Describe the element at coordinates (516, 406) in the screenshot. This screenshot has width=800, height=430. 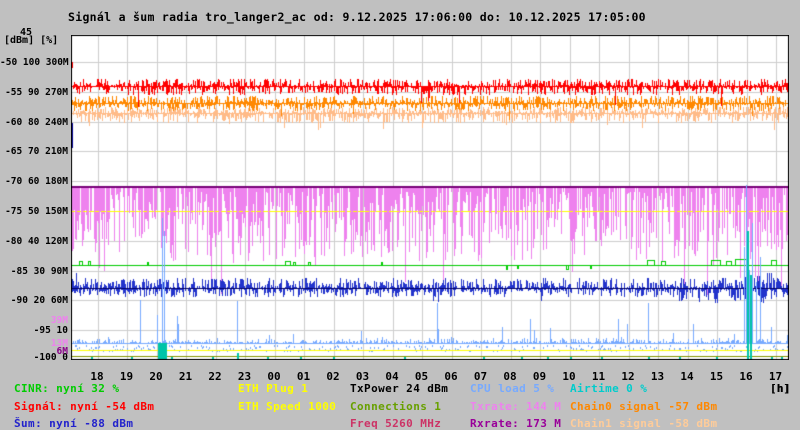
I see `legend-item: Txrate: 144 M` at that location.